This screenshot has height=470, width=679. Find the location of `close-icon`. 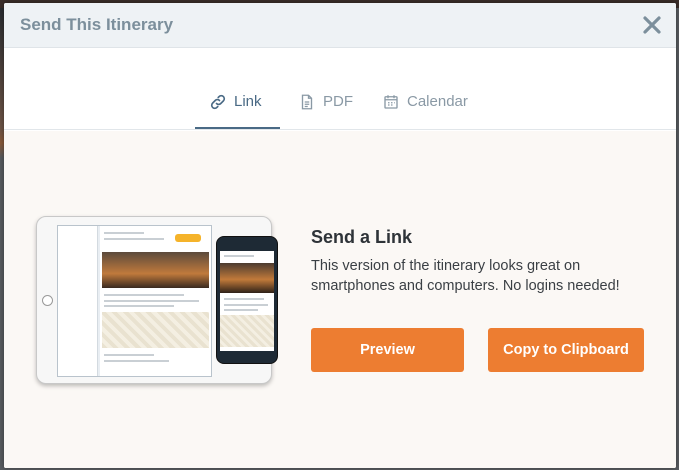

close-icon is located at coordinates (652, 25).